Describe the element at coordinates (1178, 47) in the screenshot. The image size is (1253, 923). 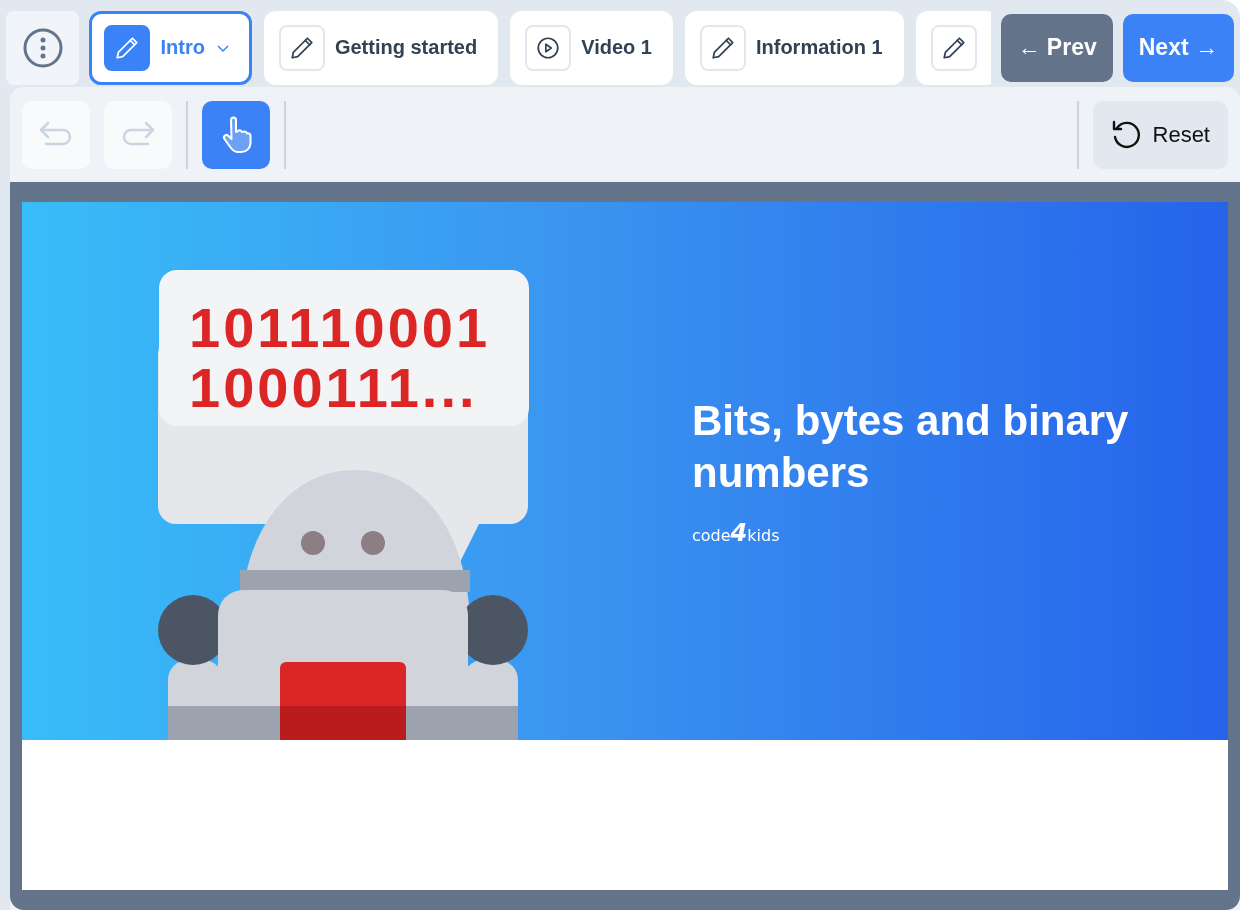
I see `next-button: Next →` at that location.